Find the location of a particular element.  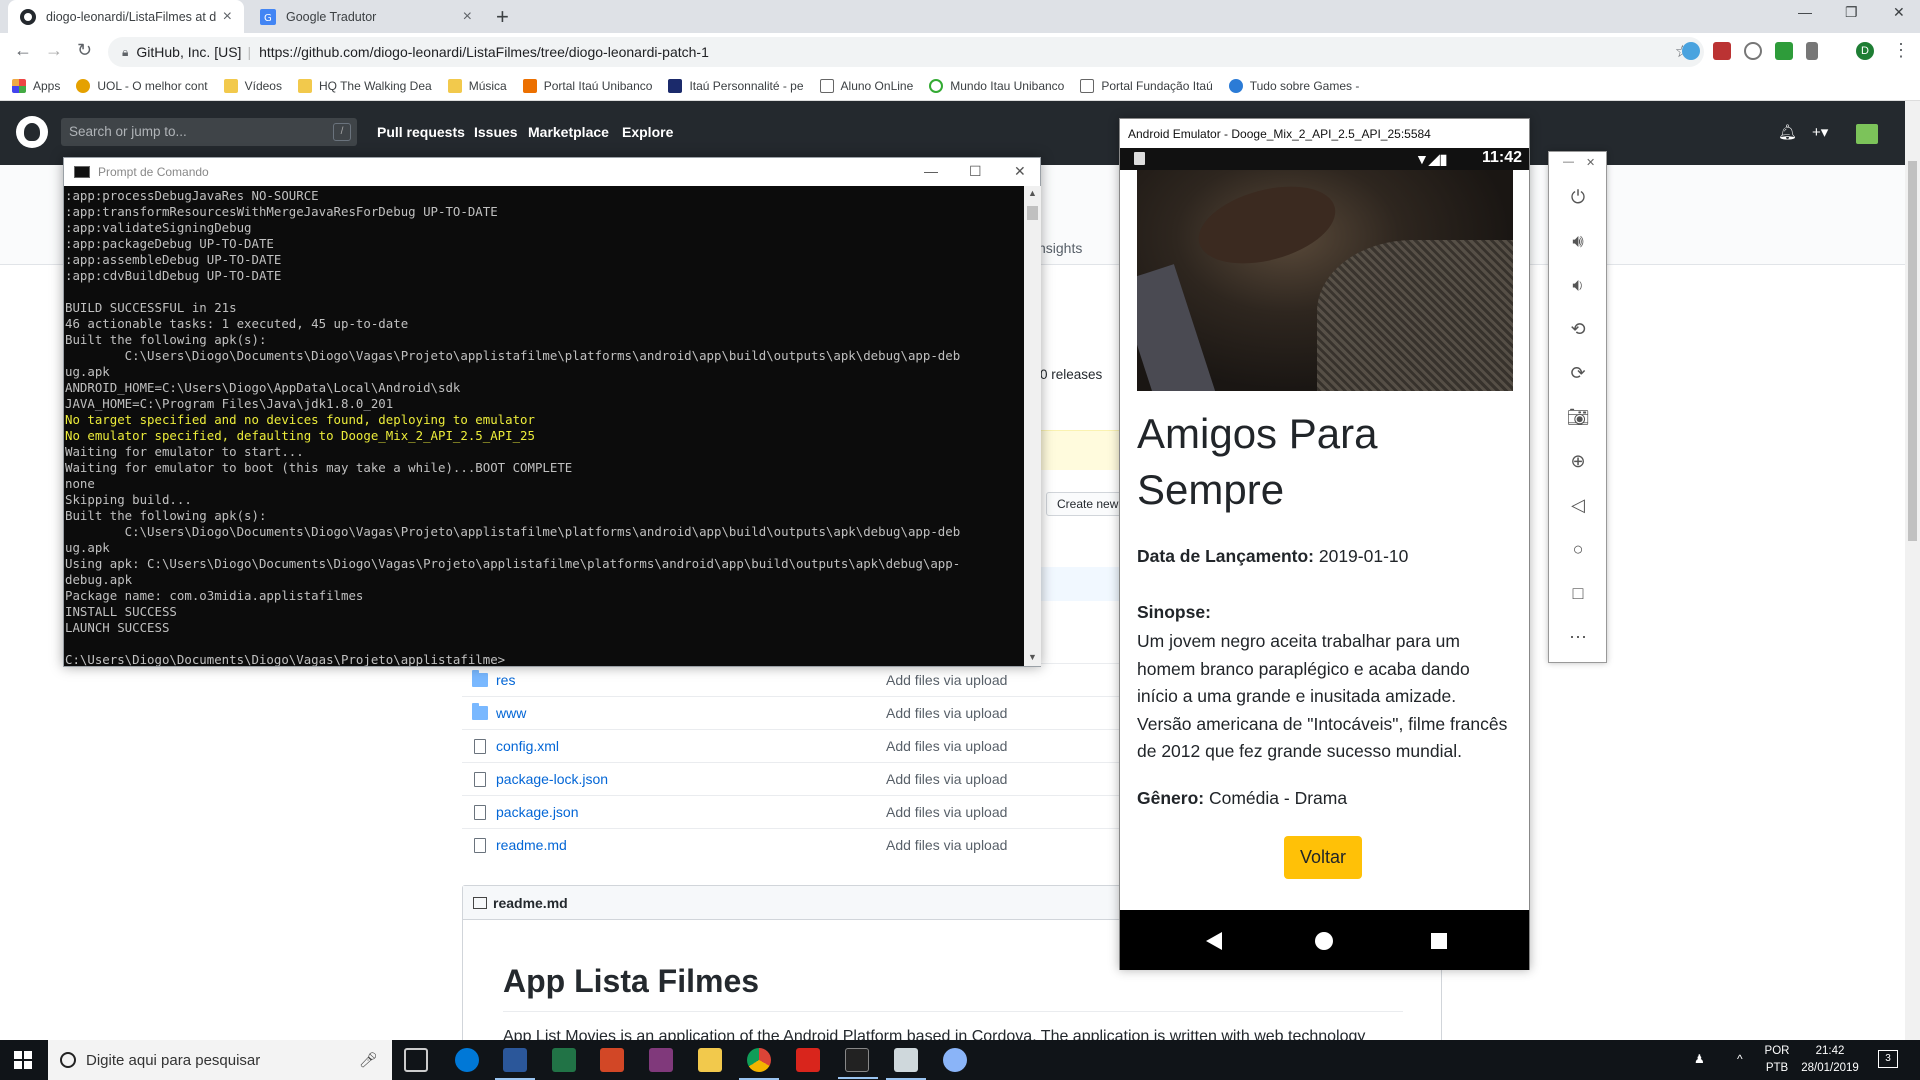

nav-explore: Explore is located at coordinates (647, 132).